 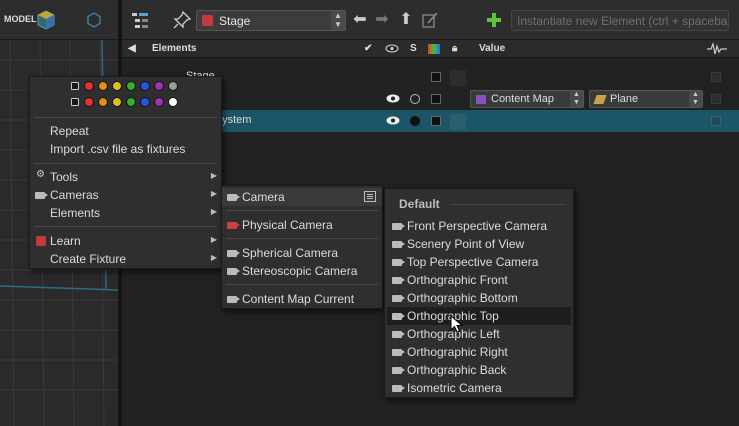 I want to click on content-map-label: Content Map, so click(x=522, y=99).